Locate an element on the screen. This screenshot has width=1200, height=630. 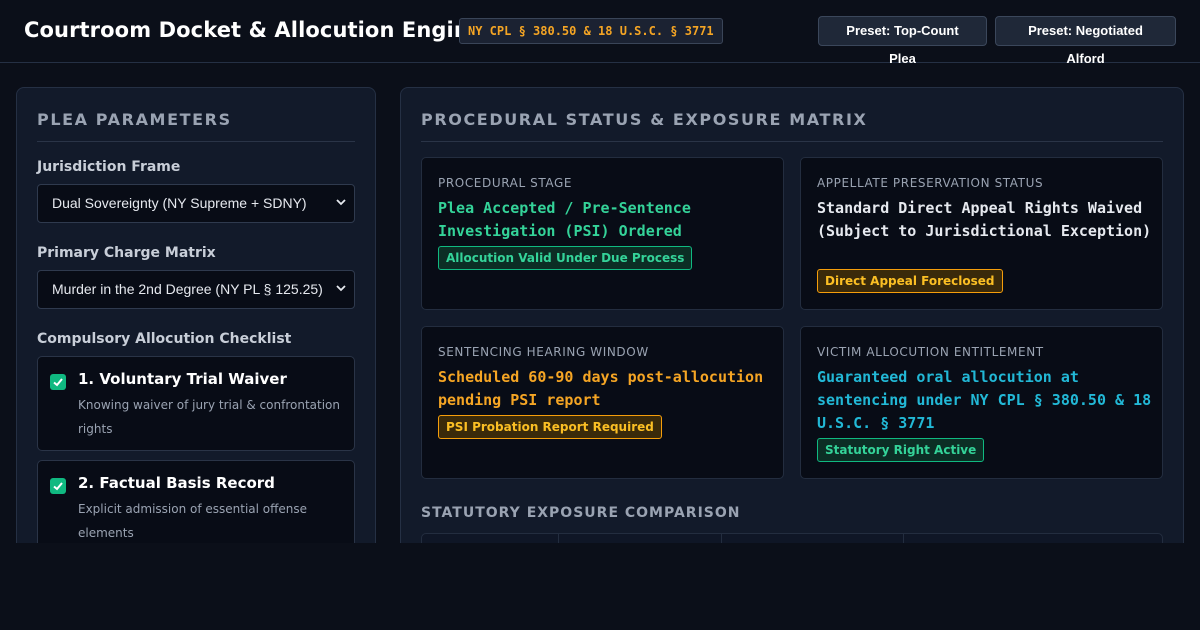
jurisdiction-select-value: Dual Sovereignty (NY Supreme + SDNY) is located at coordinates (179, 203).